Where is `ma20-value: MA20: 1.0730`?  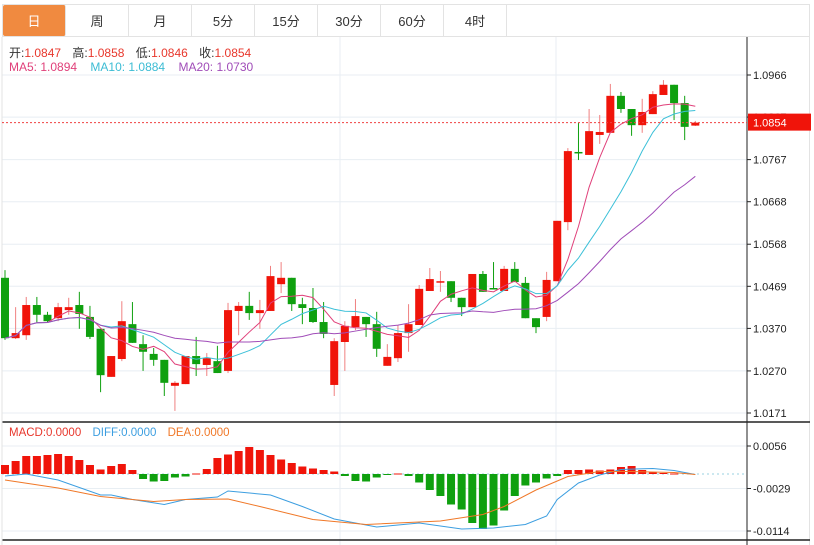
ma20-value: MA20: 1.0730 is located at coordinates (216, 67).